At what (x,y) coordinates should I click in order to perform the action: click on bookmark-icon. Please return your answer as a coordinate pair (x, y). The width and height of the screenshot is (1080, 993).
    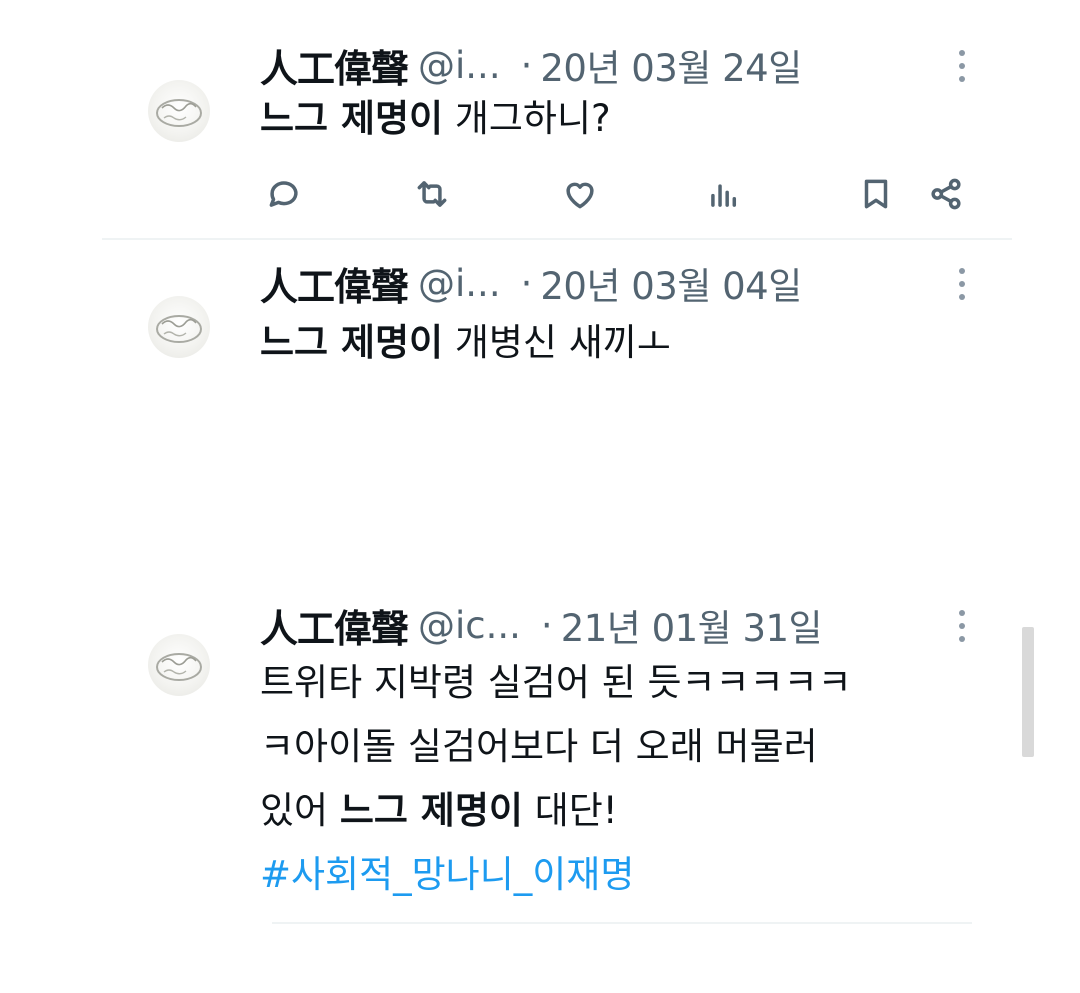
    Looking at the image, I should click on (876, 194).